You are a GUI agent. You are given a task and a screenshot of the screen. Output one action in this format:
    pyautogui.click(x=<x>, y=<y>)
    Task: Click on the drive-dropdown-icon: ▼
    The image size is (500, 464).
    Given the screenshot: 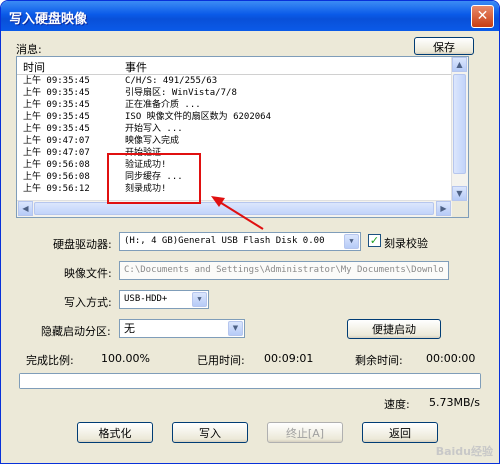 What is the action you would take?
    pyautogui.click(x=351, y=241)
    